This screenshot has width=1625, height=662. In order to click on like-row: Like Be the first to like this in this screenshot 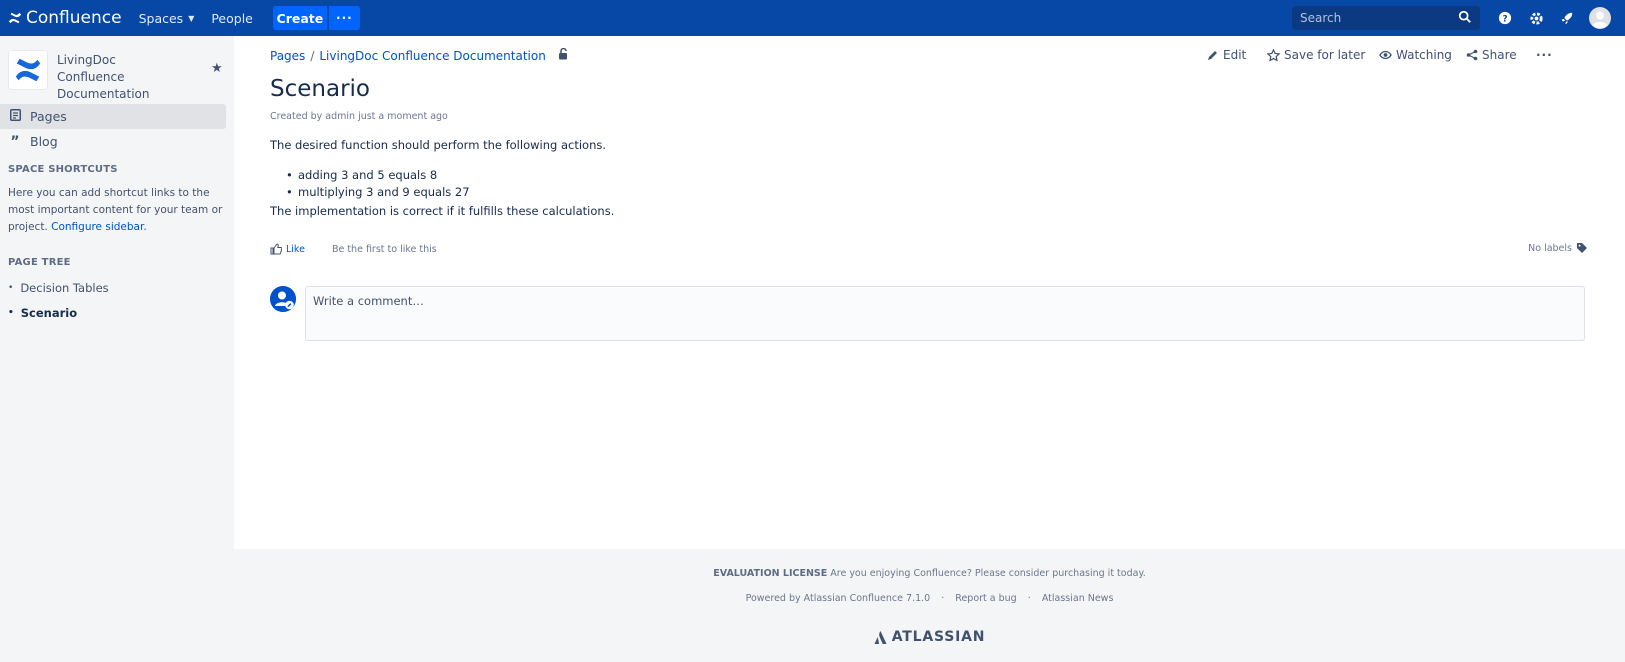, I will do `click(353, 249)`.